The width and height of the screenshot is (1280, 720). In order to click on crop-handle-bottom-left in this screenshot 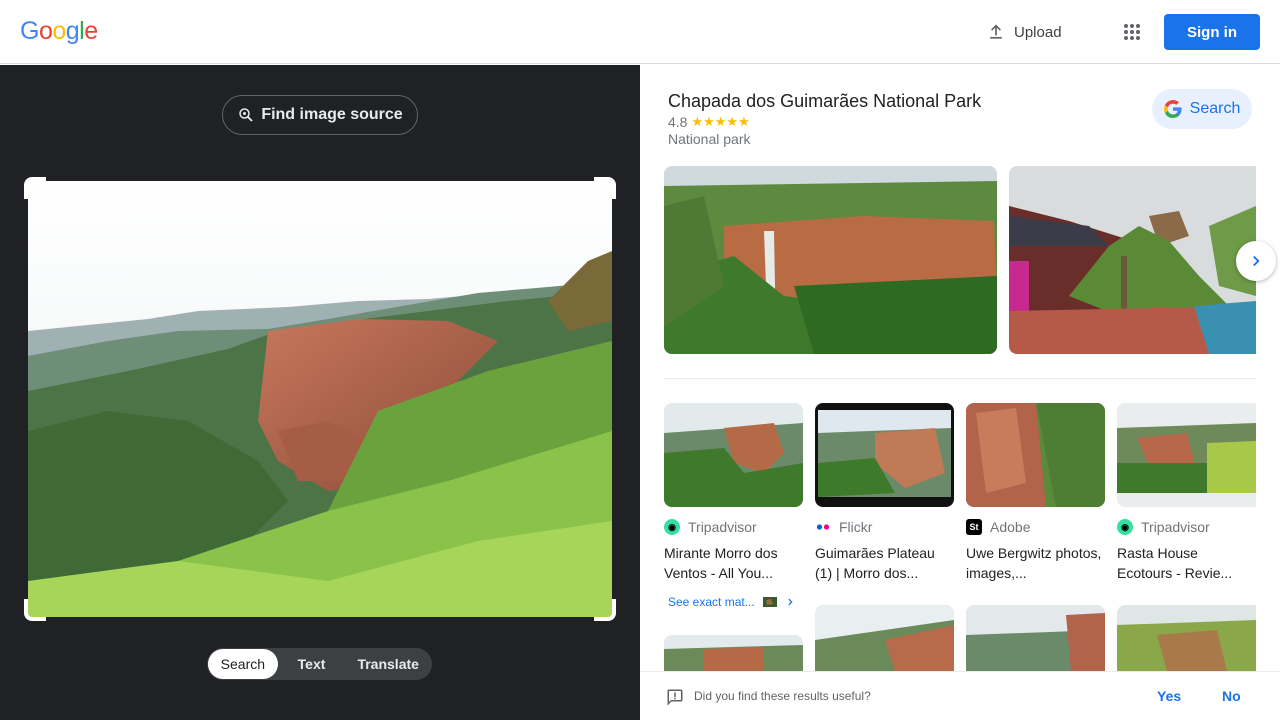, I will do `click(35, 610)`.